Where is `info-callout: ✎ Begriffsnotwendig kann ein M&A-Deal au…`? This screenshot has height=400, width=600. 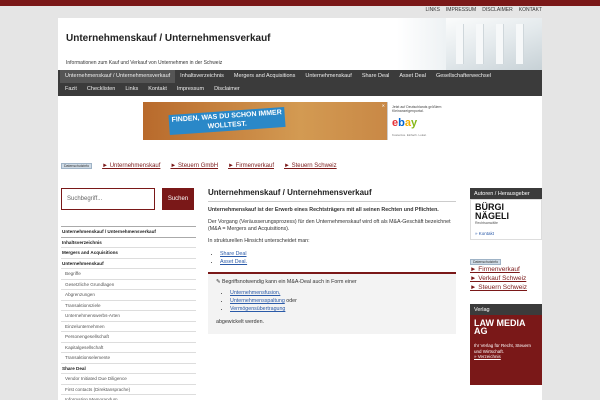 info-callout: ✎ Begriffsnotwendig kann ein M&A-Deal au… is located at coordinates (332, 303).